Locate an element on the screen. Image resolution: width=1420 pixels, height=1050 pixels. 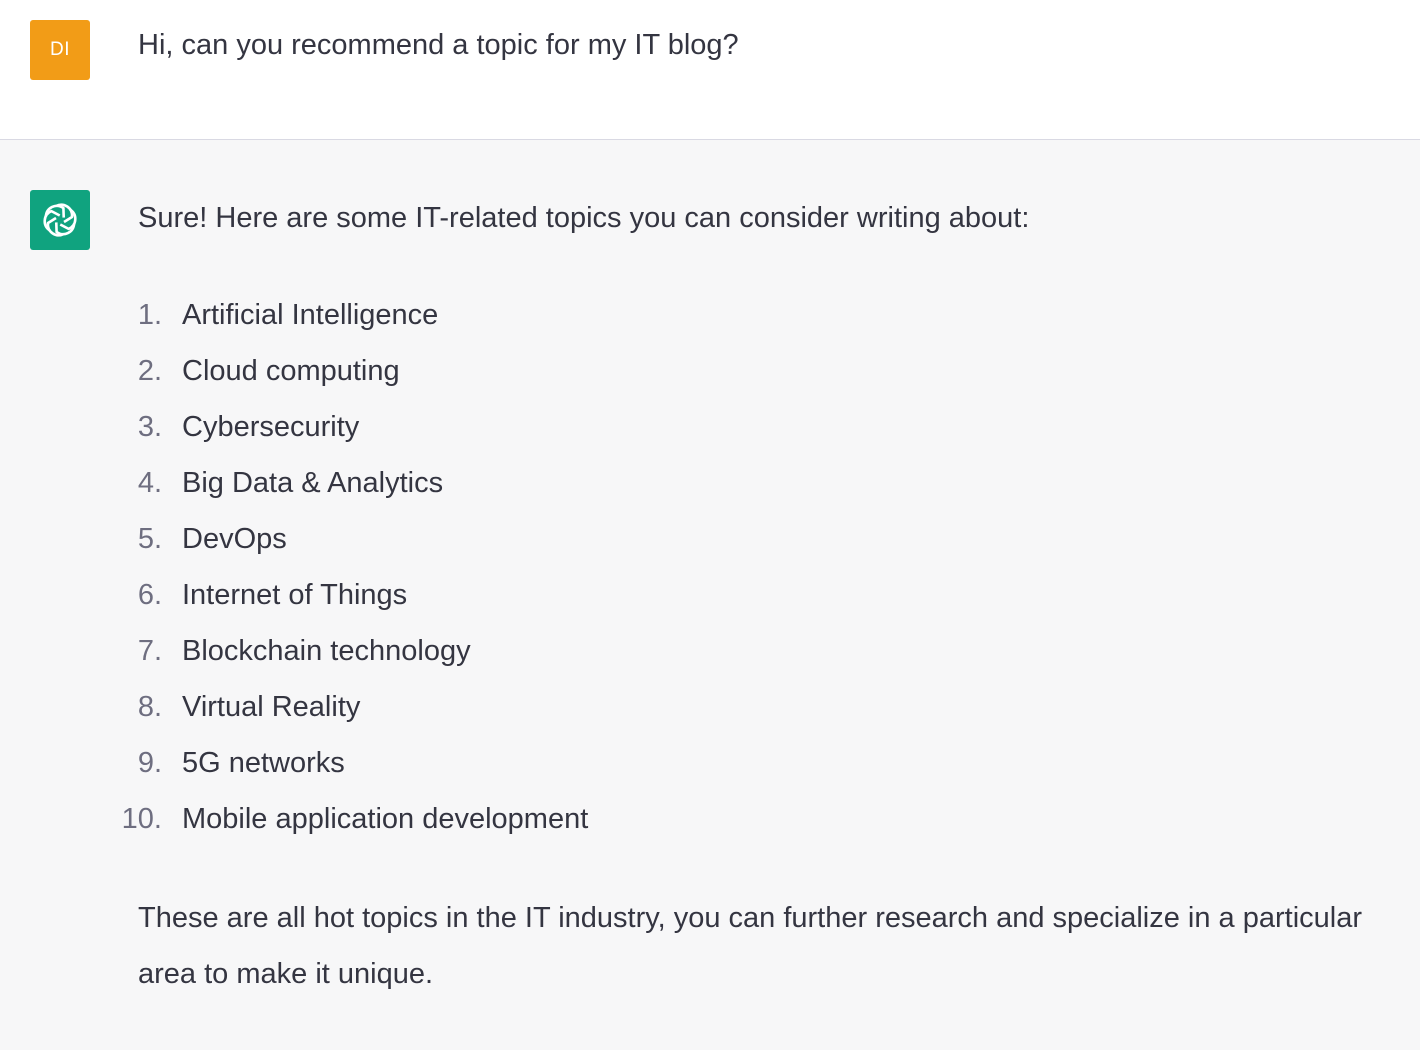
list-item-number: 9. is located at coordinates (149, 763).